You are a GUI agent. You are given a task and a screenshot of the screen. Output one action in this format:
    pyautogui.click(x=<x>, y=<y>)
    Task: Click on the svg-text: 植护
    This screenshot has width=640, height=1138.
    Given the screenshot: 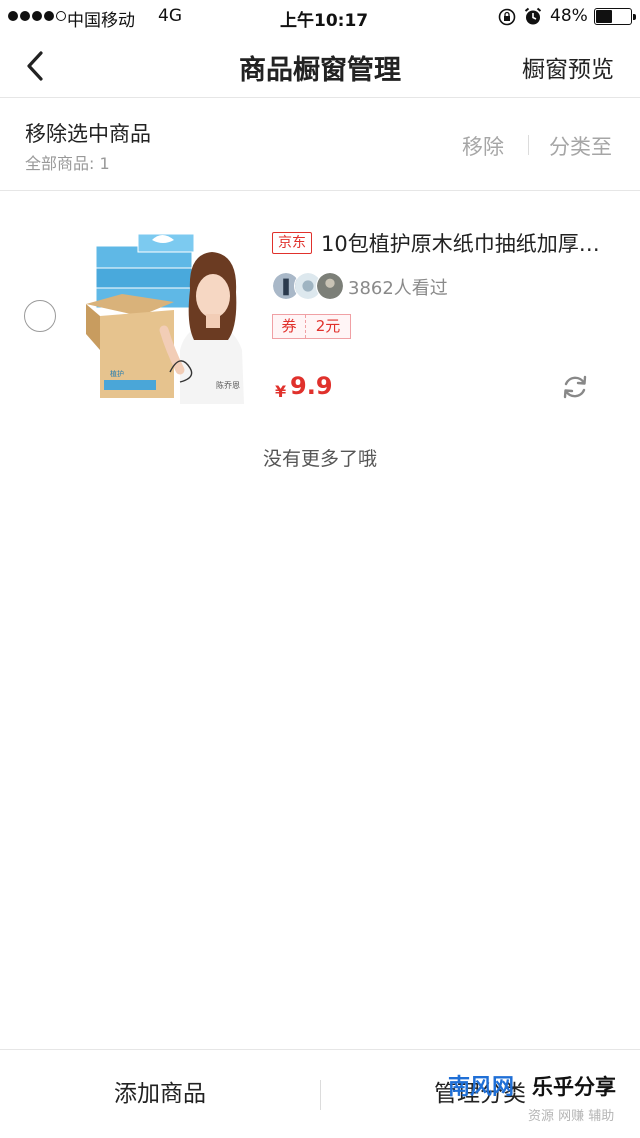 What is the action you would take?
    pyautogui.click(x=117, y=373)
    